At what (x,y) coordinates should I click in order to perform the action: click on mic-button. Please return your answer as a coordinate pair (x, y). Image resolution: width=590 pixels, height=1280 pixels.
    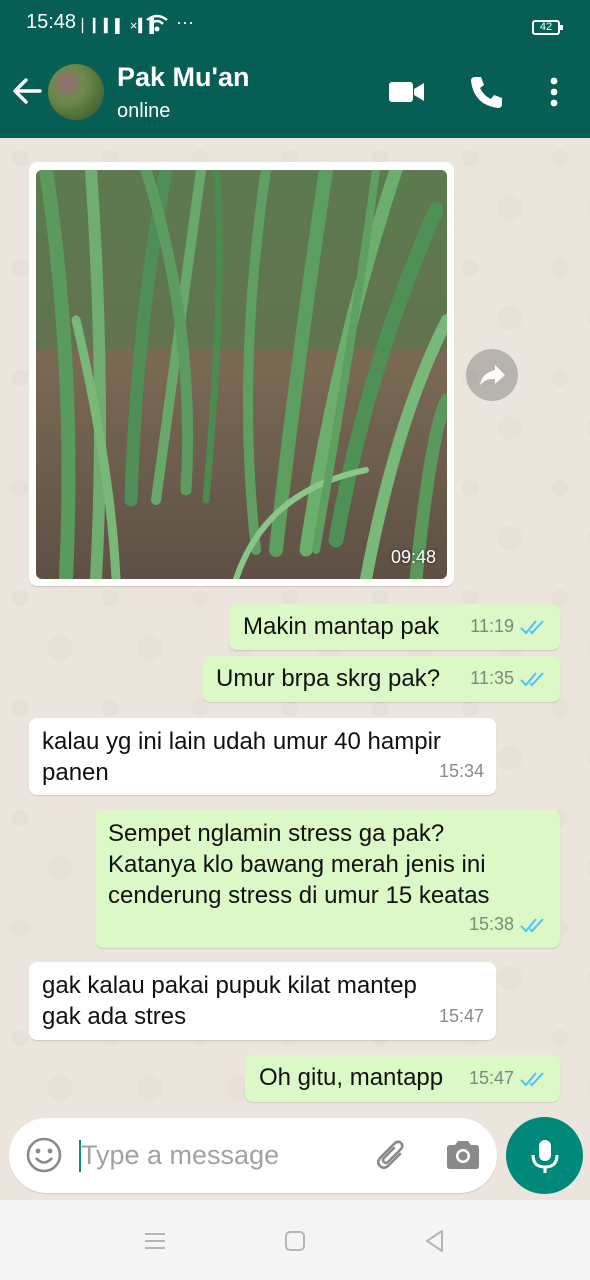
    Looking at the image, I should click on (544, 1155).